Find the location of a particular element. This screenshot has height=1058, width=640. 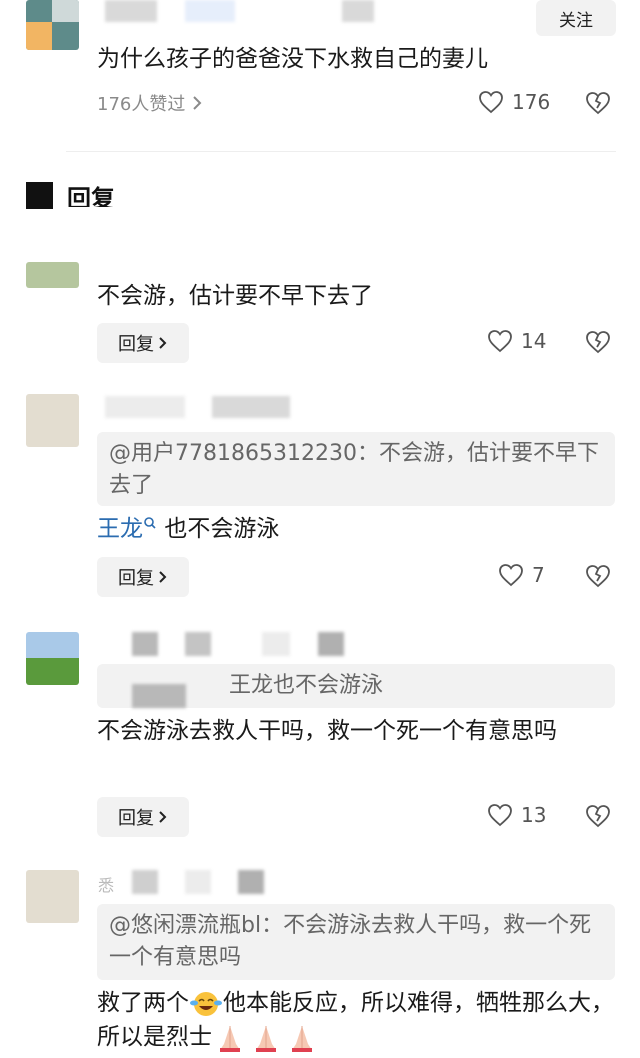

comment-text: 救了两个 他本能反应，所以难得，牺牲那么大，所以是烈士 is located at coordinates (357, 1020).